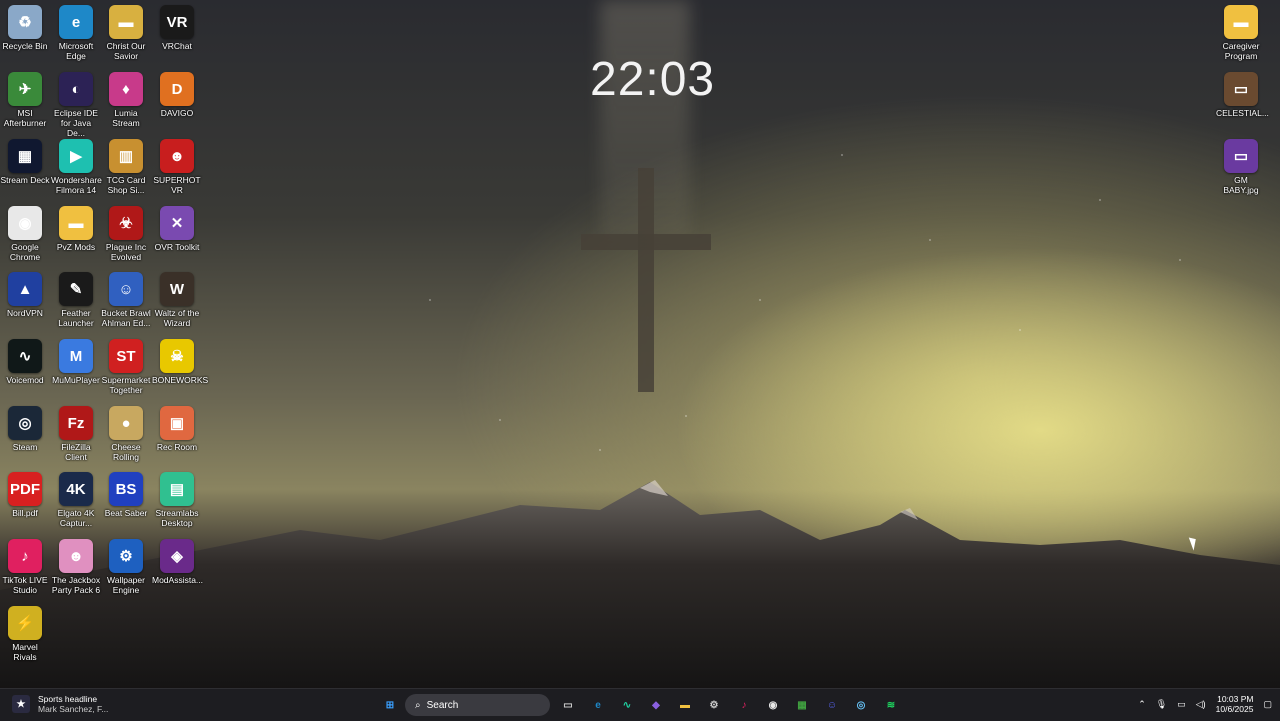 This screenshot has width=1280, height=721. Describe the element at coordinates (418, 705) in the screenshot. I see `search-icon: ⌕` at that location.